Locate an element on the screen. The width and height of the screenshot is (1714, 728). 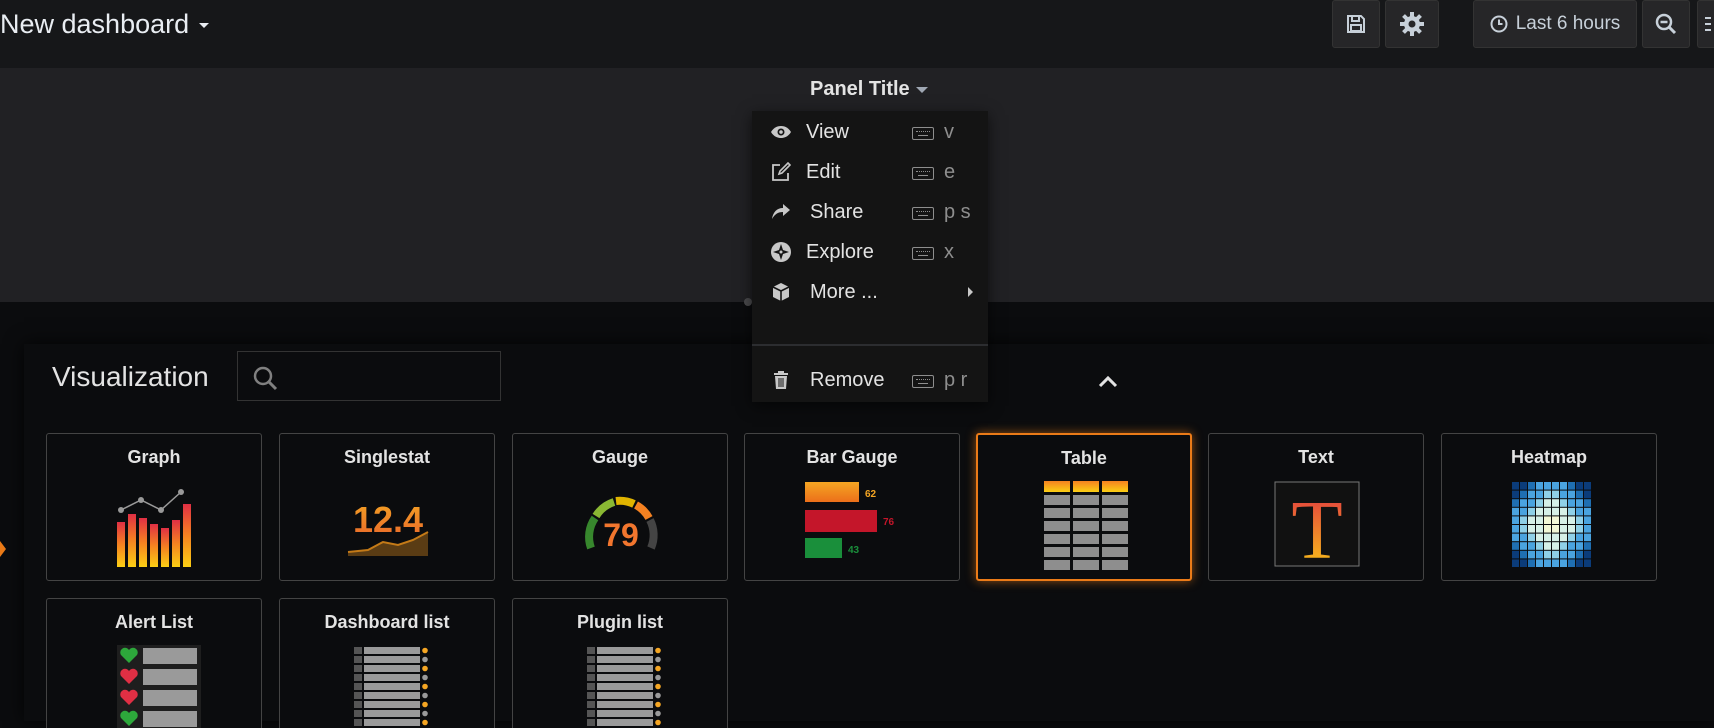
plugin-list-thumbnail is located at coordinates (624, 686).